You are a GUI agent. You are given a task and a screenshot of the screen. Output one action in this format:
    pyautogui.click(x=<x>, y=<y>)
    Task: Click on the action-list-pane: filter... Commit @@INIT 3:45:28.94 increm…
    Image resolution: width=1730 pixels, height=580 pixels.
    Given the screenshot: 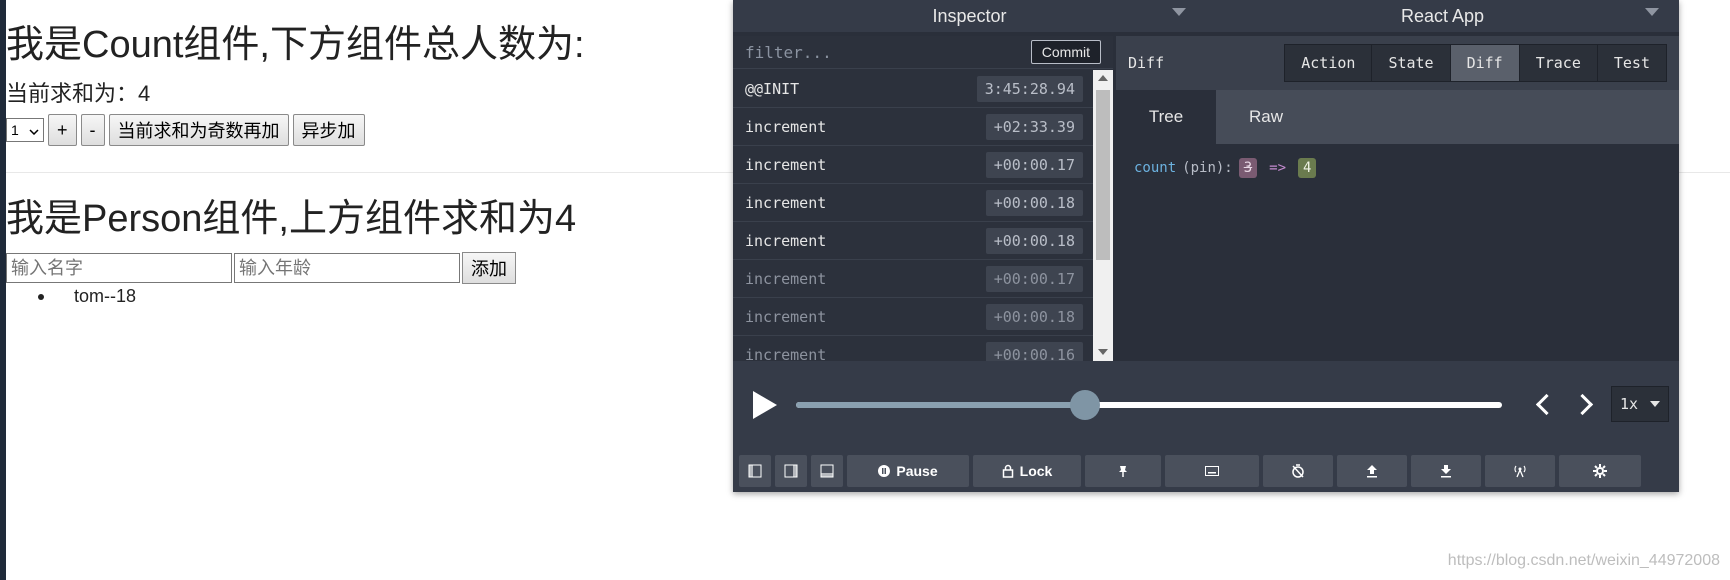 What is the action you would take?
    pyautogui.click(x=923, y=198)
    